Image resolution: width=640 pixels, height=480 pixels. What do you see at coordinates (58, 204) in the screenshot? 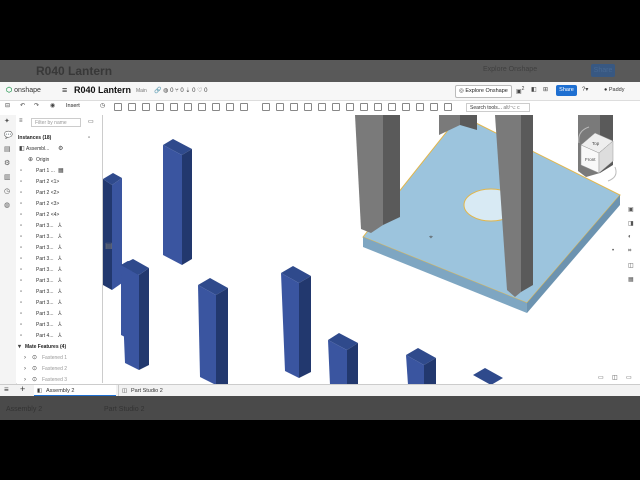
I see `list-item: ▫ Part 2 <3>` at bounding box center [58, 204].